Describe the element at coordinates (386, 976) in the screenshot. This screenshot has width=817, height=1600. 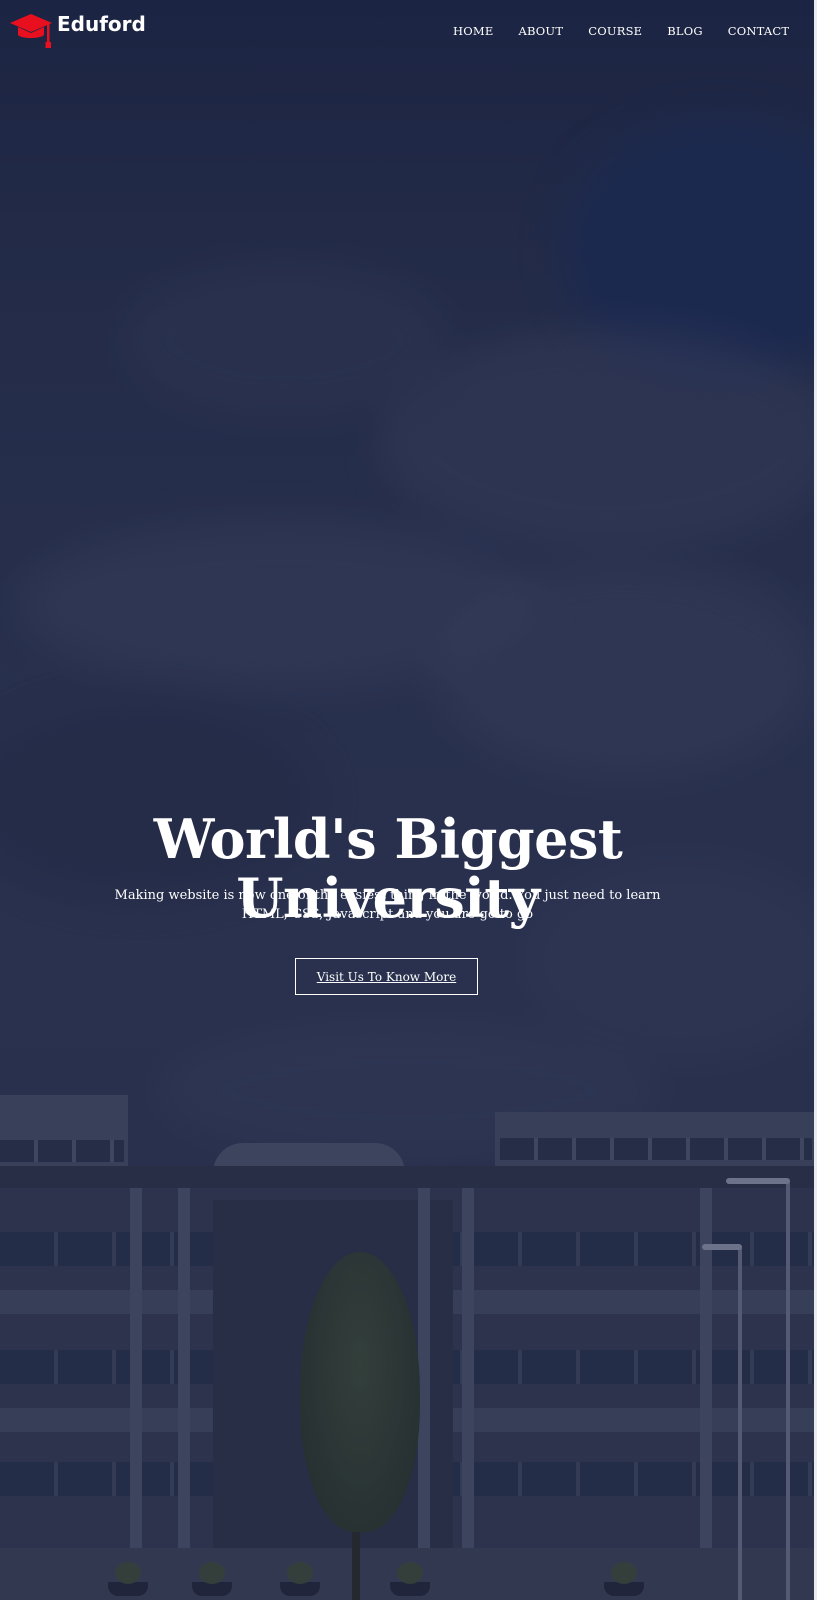
I see `visit-us-button: Visit Us To Know More` at that location.